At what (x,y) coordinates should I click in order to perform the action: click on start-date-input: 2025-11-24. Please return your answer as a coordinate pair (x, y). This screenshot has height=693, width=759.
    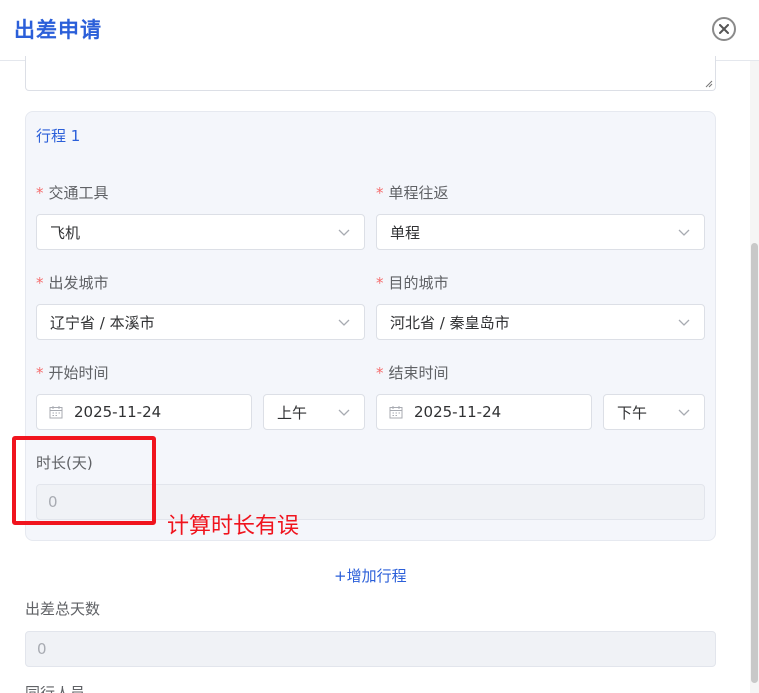
    Looking at the image, I should click on (144, 412).